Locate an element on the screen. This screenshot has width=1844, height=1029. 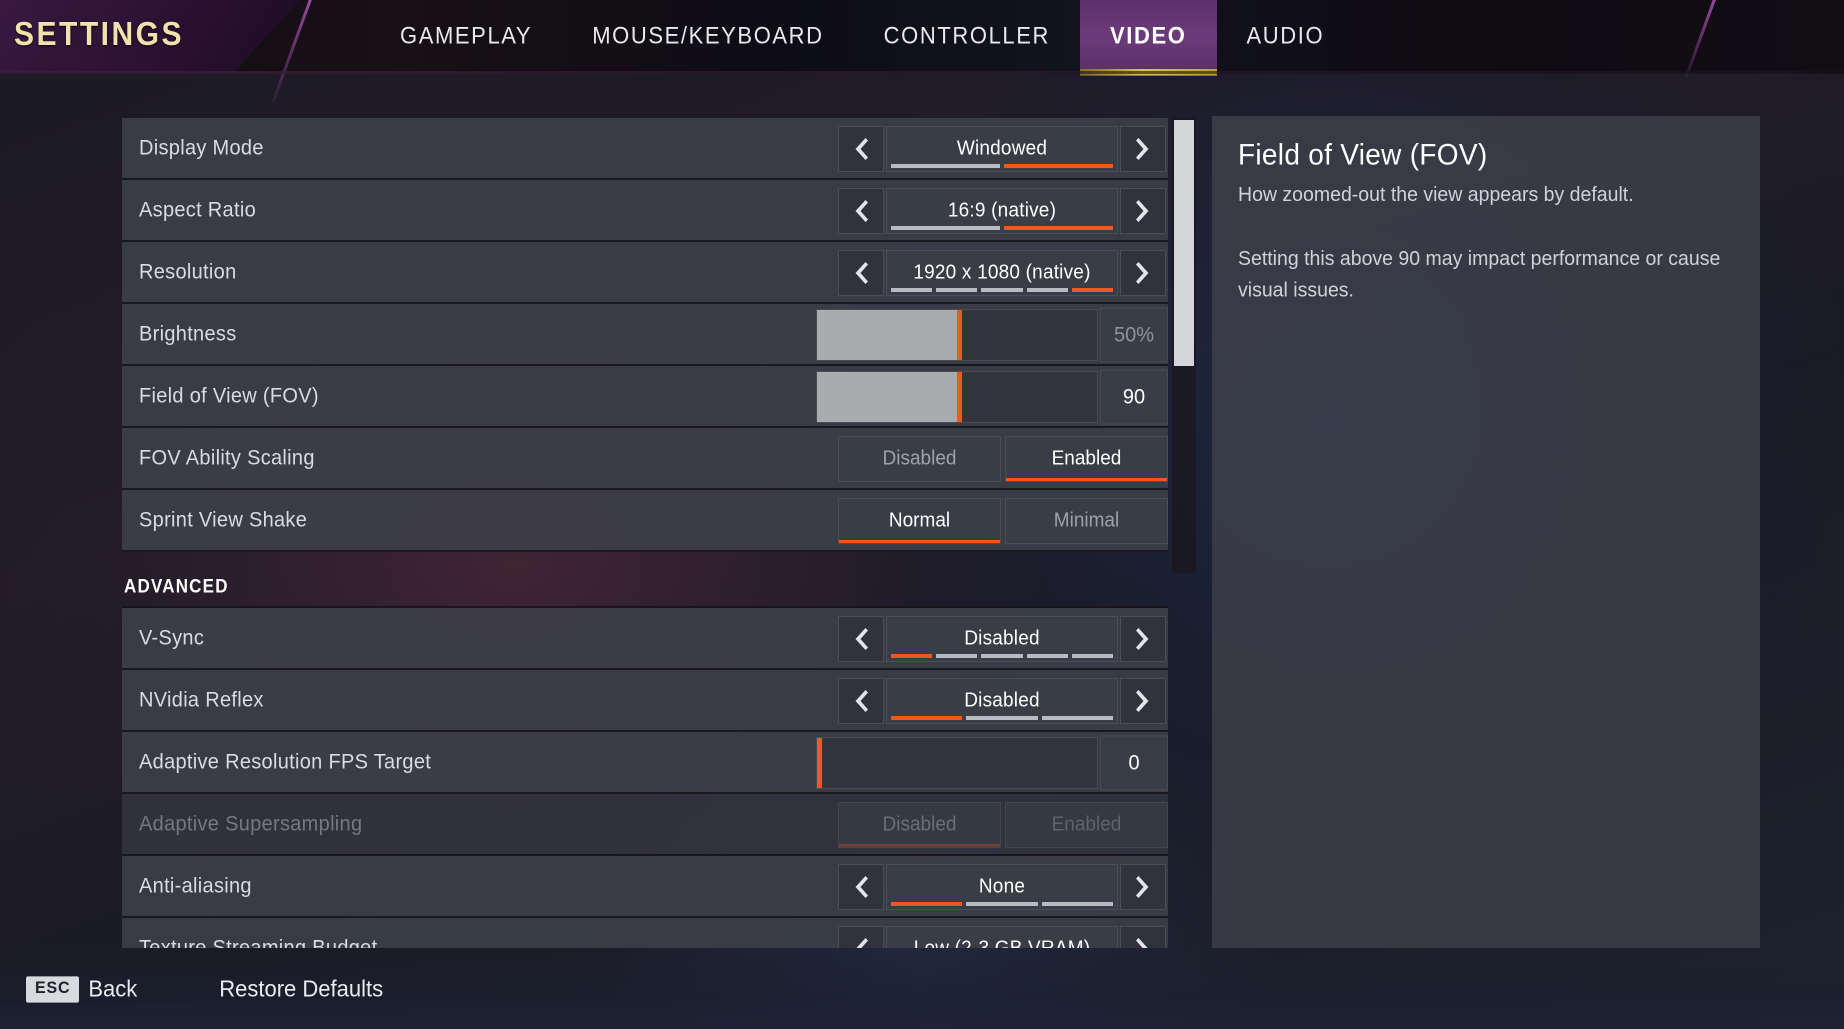
stepper-value: None is located at coordinates (1002, 887).